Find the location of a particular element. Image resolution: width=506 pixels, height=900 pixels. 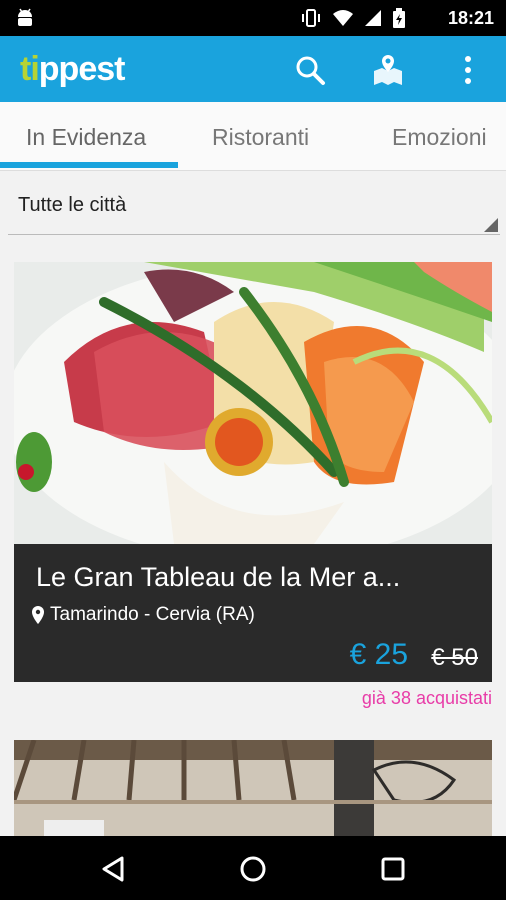

purchase-count: già 38 acquistati is located at coordinates (426, 698).